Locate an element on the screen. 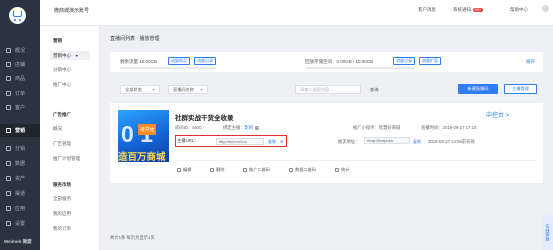  nav-data: 数据 is located at coordinates (20, 163).